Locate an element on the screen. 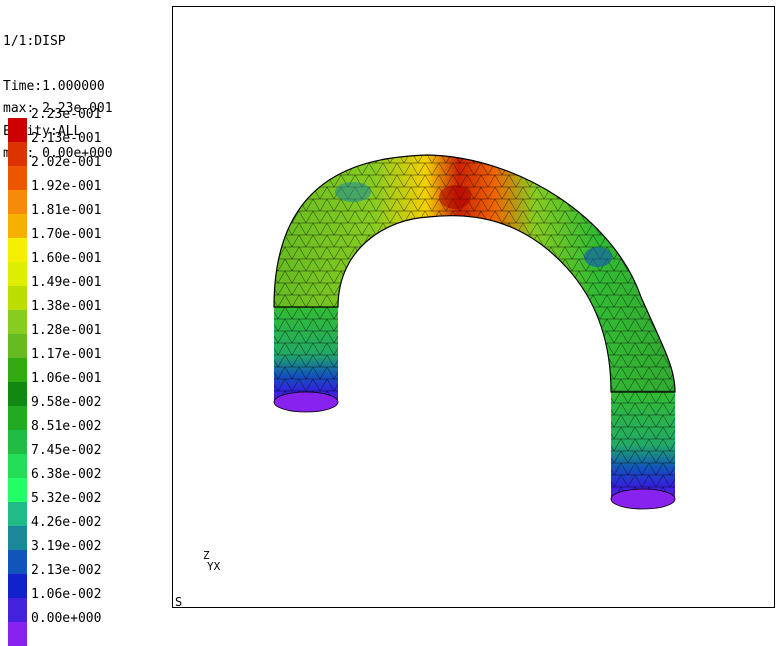 The width and height of the screenshot is (784, 646). legend-label: 1.38e-001 is located at coordinates (66, 306).